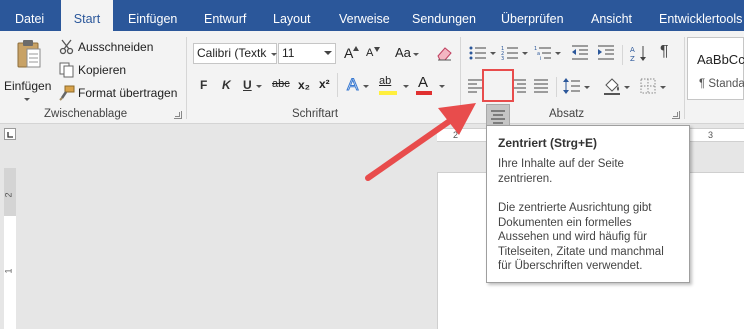 This screenshot has width=744, height=329. What do you see at coordinates (116, 47) in the screenshot?
I see `cut-label: Ausschneiden` at bounding box center [116, 47].